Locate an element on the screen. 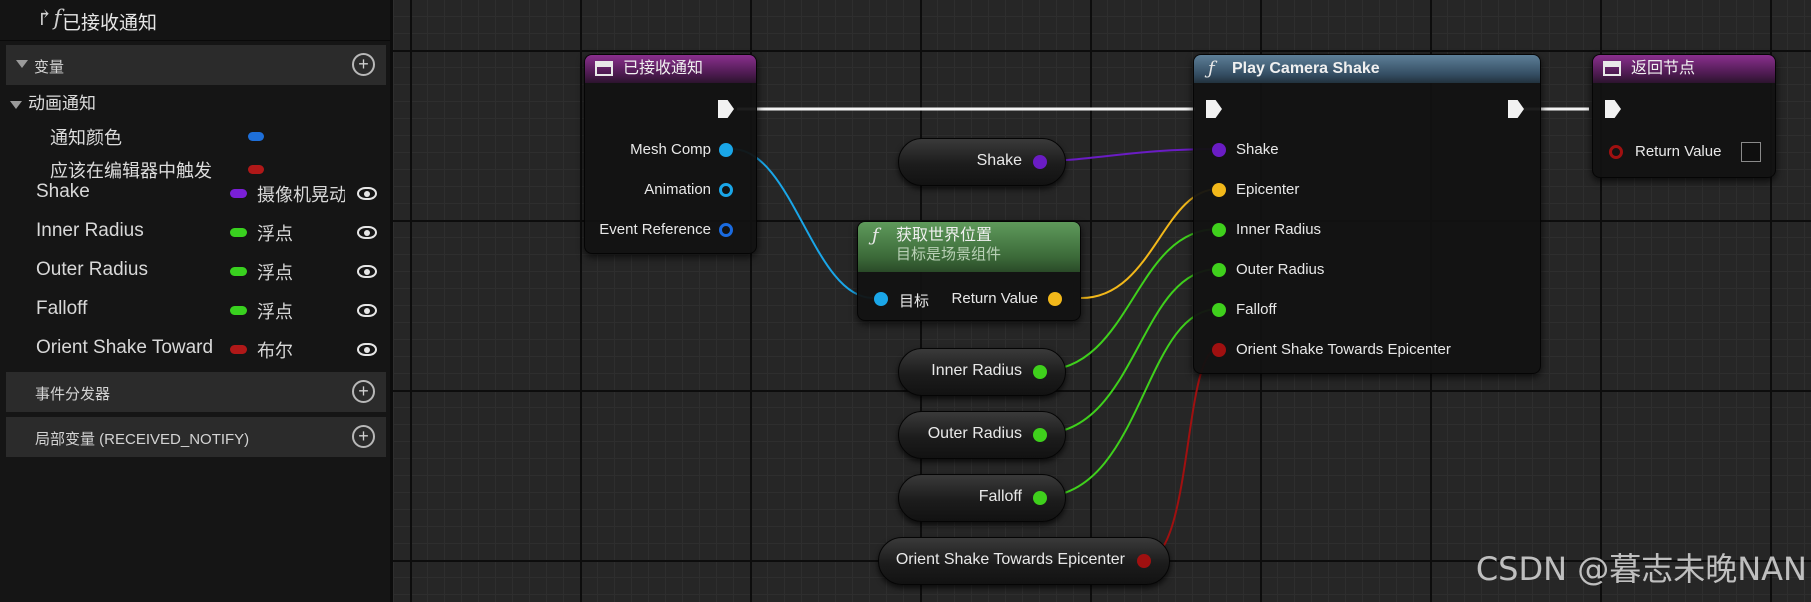 The image size is (1811, 602). pin-epicenter is located at coordinates (1219, 190).